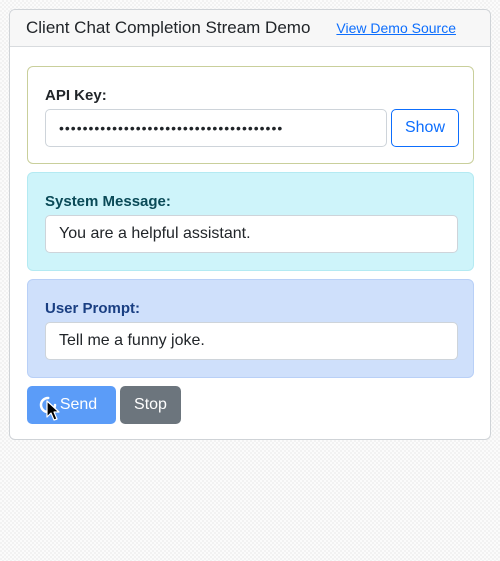  I want to click on api-key-input: ••••••••••••••••••••••••••••••••••••••, so click(216, 128).